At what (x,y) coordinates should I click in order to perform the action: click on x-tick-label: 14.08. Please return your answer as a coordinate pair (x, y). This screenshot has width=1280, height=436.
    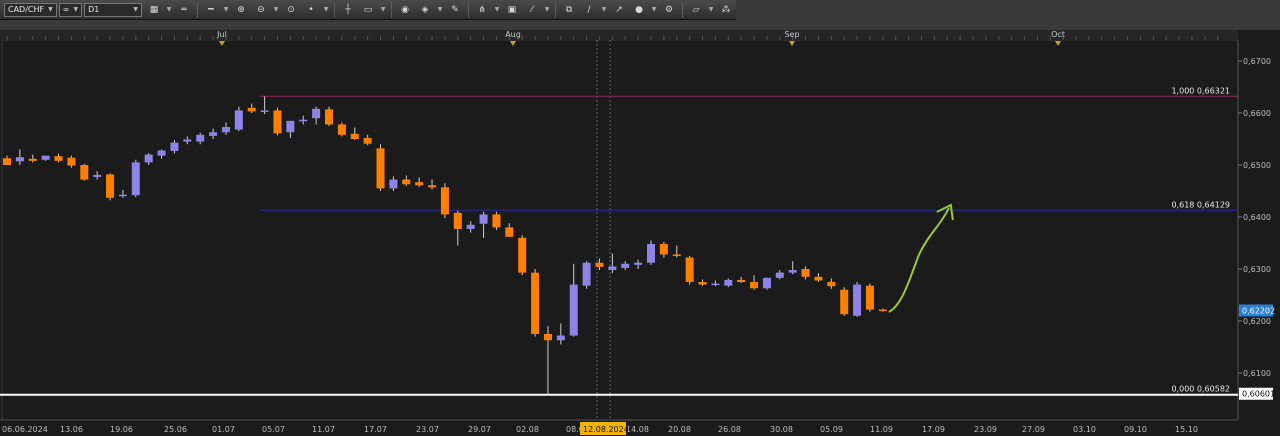
    Looking at the image, I should click on (637, 429).